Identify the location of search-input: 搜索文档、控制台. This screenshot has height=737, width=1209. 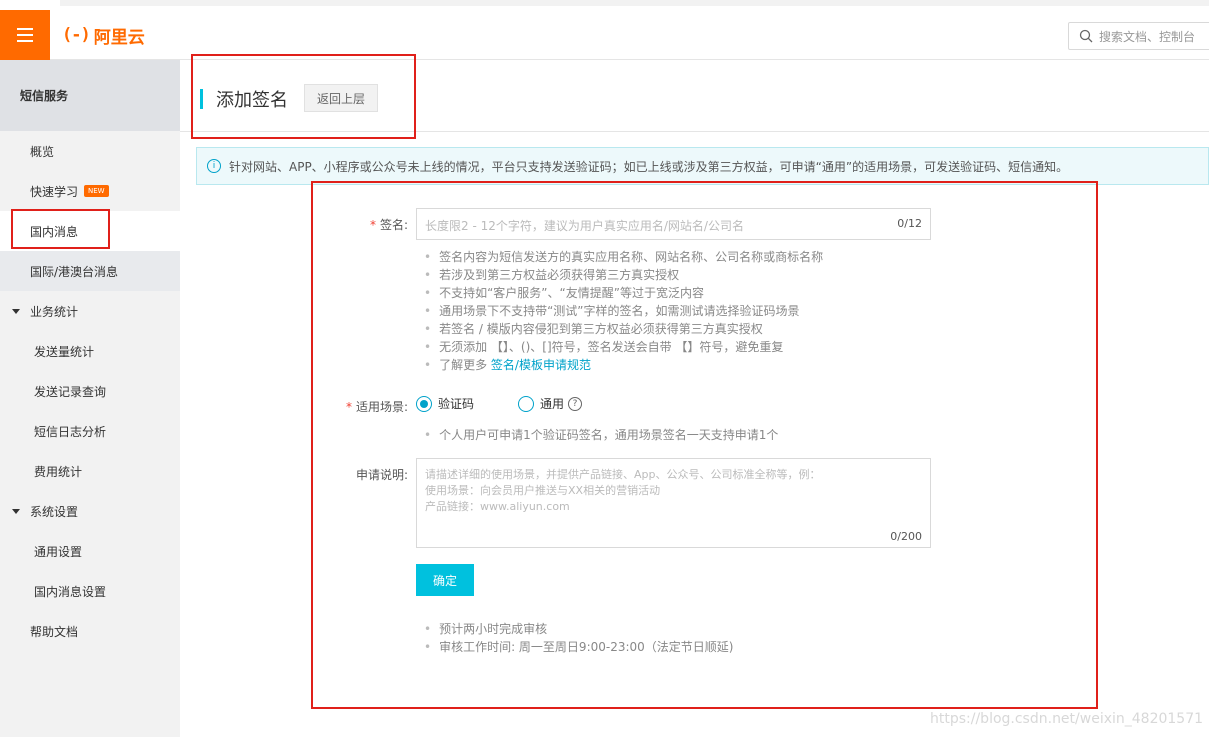
(1138, 36).